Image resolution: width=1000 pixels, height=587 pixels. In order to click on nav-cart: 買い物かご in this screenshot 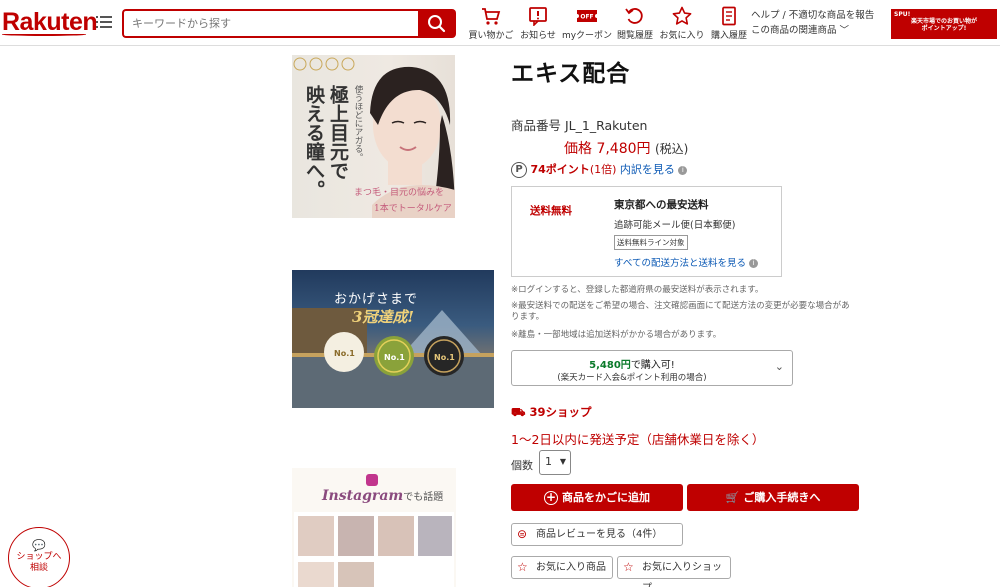, I will do `click(491, 23)`.